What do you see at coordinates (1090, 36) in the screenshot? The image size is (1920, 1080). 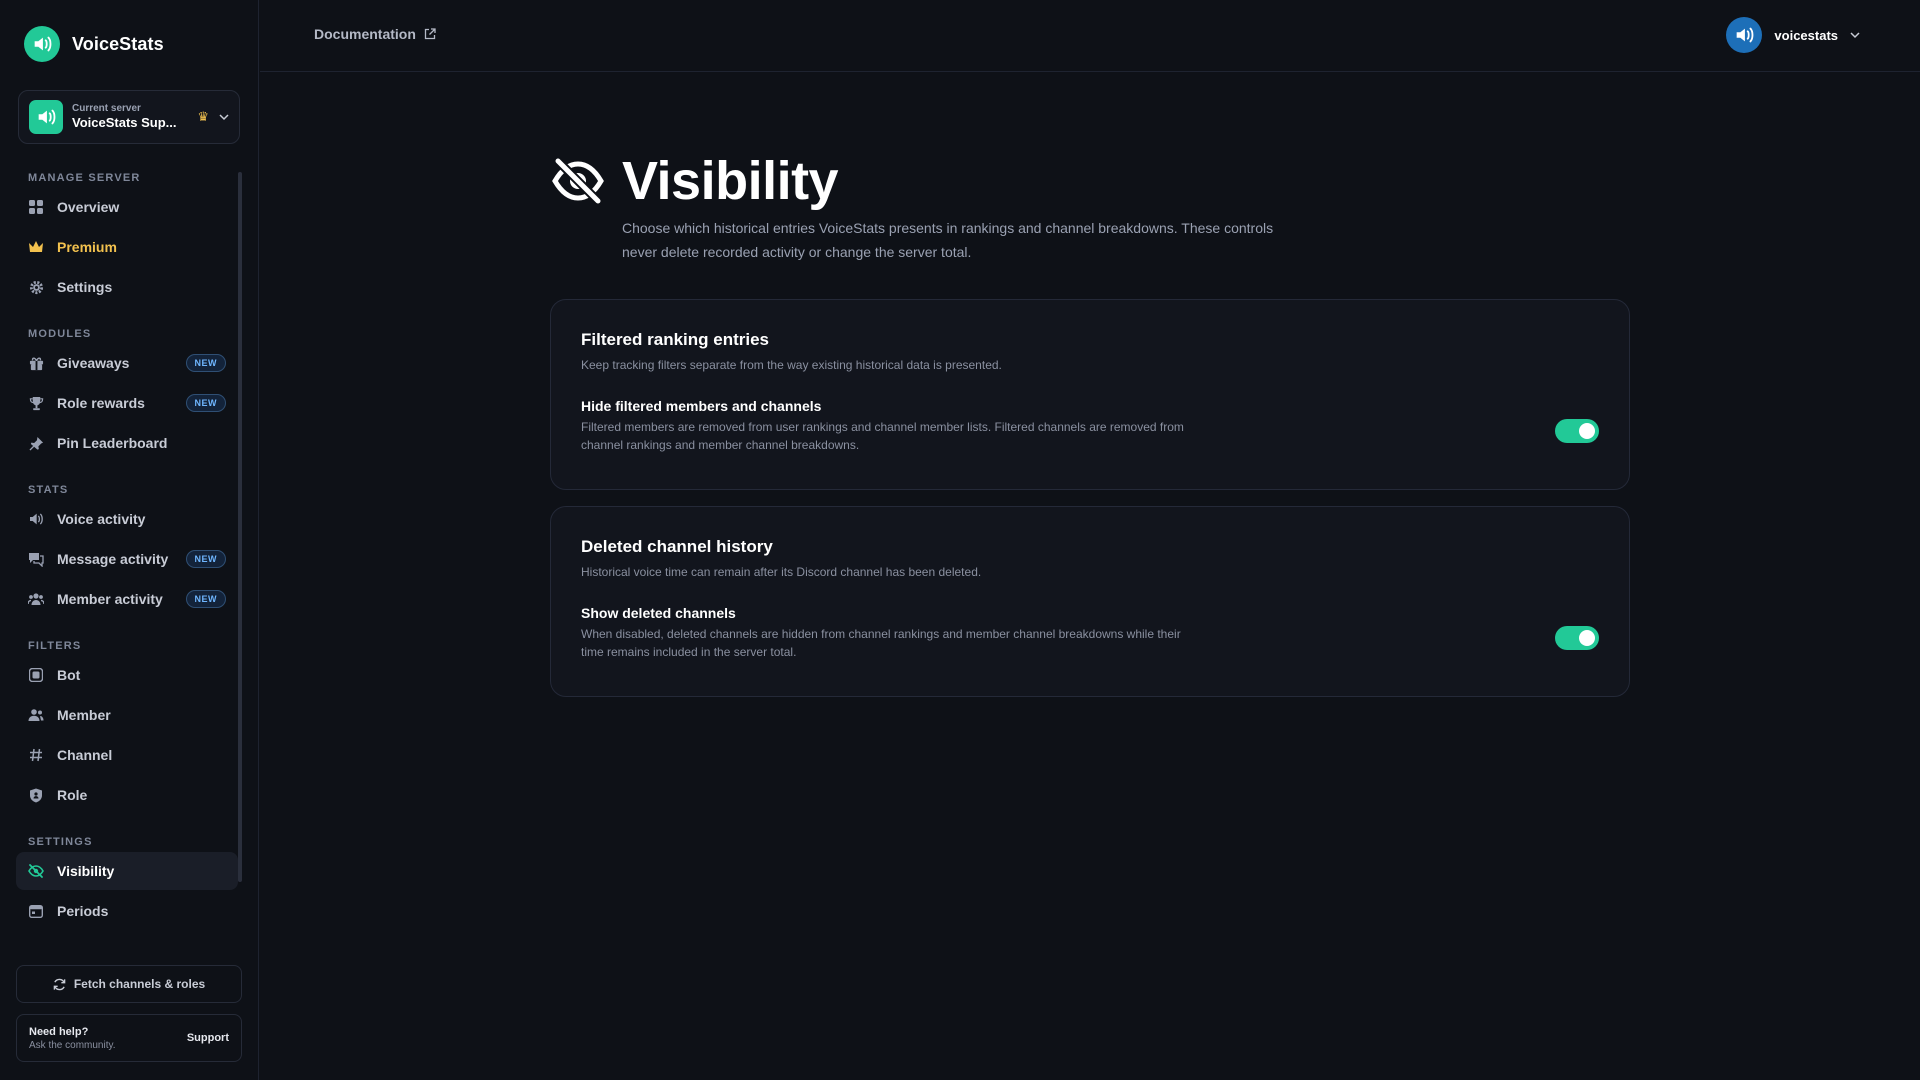 I see `topbar: Documentation voicestats` at bounding box center [1090, 36].